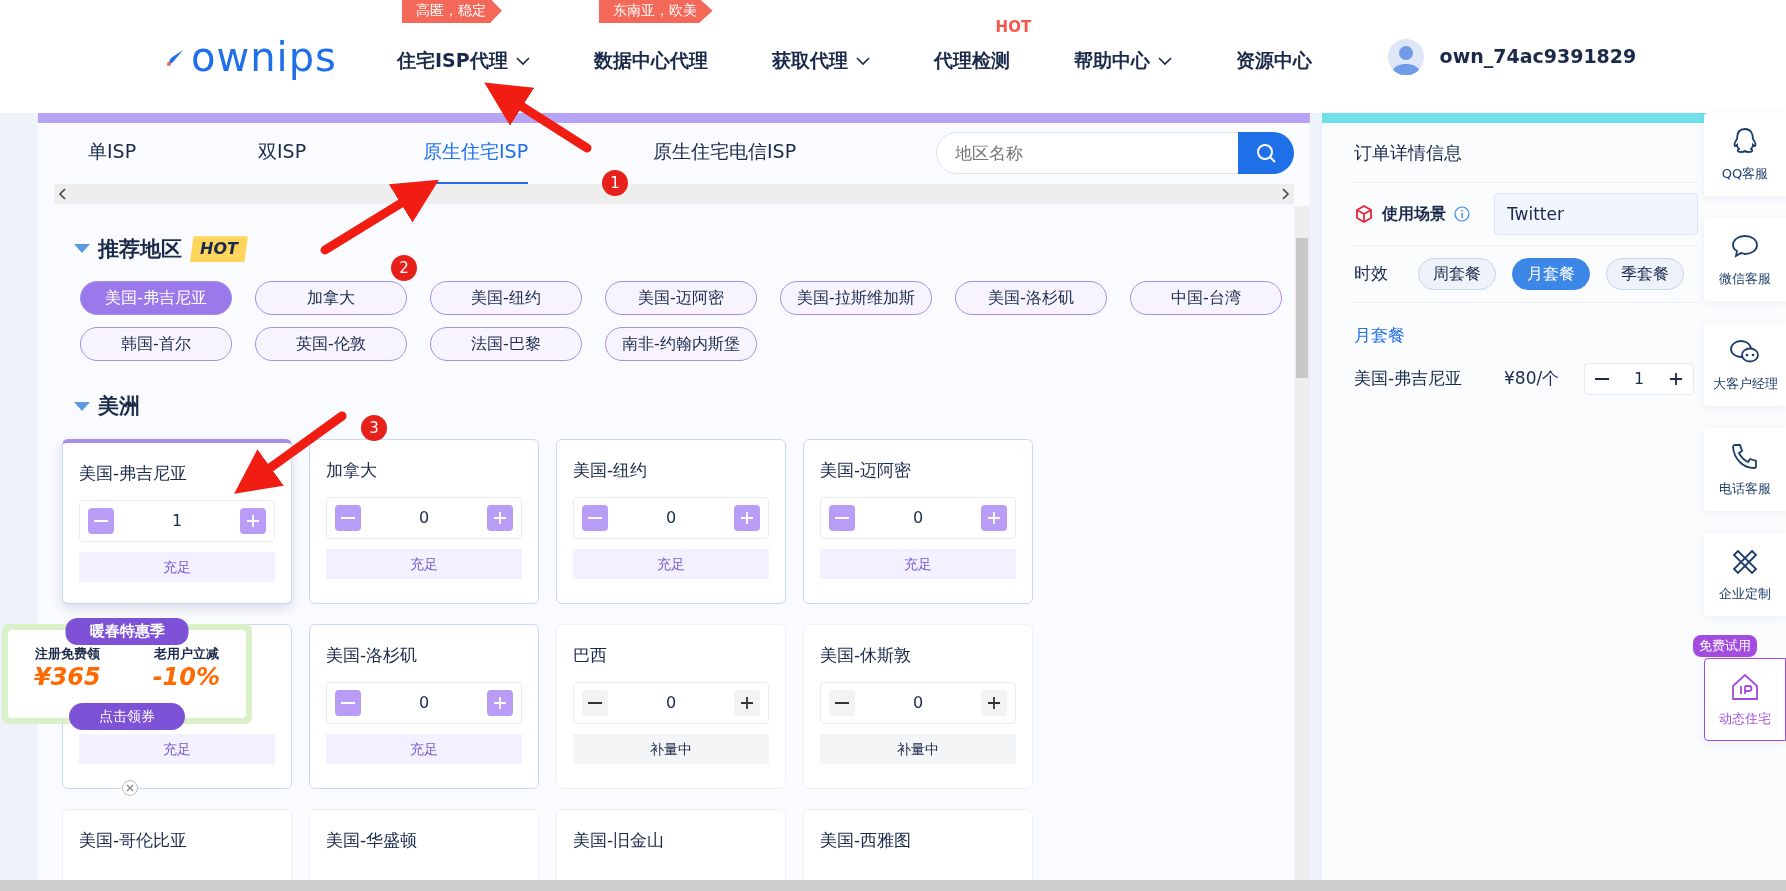 This screenshot has width=1786, height=891. I want to click on item-name: 美国-弗吉尼亚, so click(1409, 378).